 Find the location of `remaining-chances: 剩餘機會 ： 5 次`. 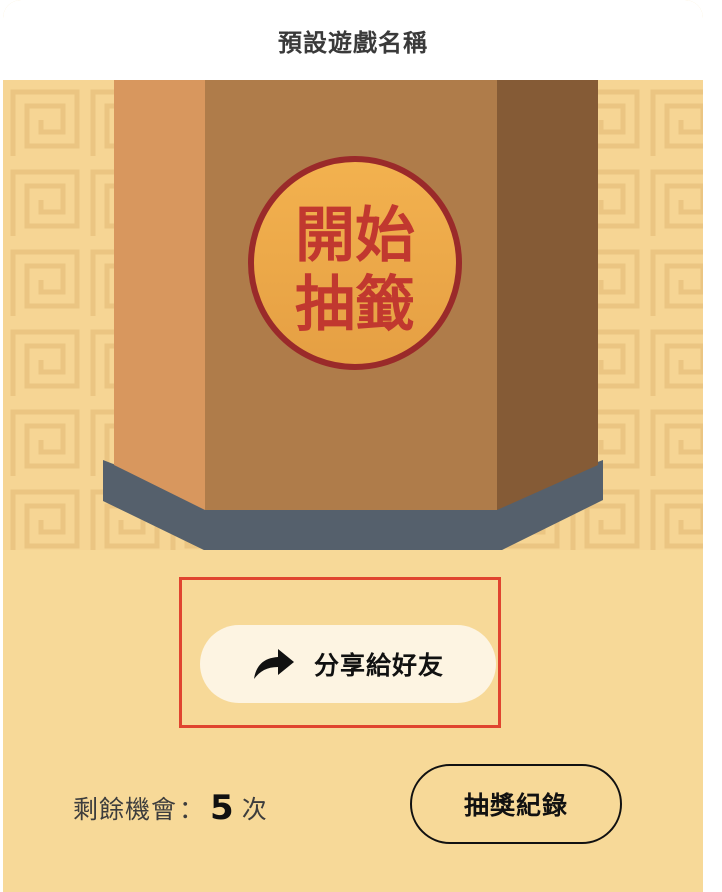

remaining-chances: 剩餘機會 ： 5 次 is located at coordinates (170, 808).